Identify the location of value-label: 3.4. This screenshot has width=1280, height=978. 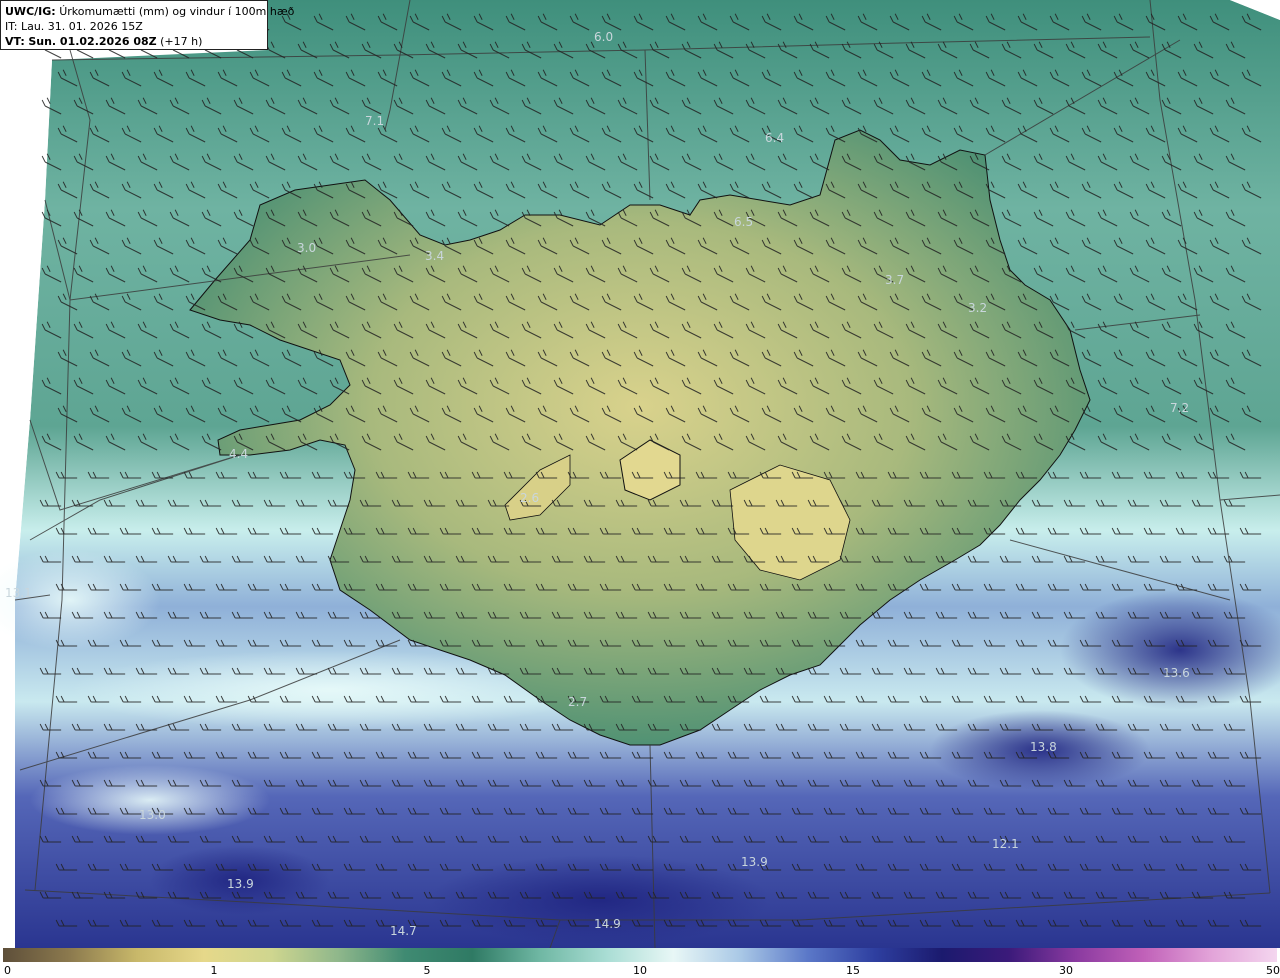
(434, 256).